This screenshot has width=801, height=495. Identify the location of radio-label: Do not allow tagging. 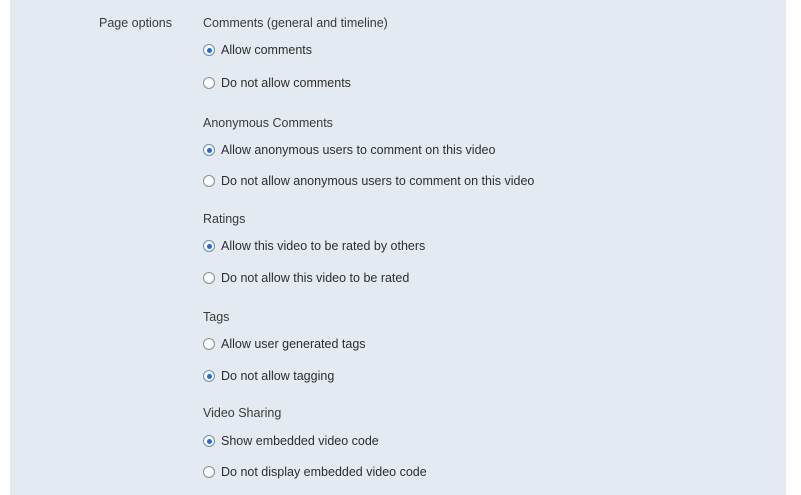
(278, 376).